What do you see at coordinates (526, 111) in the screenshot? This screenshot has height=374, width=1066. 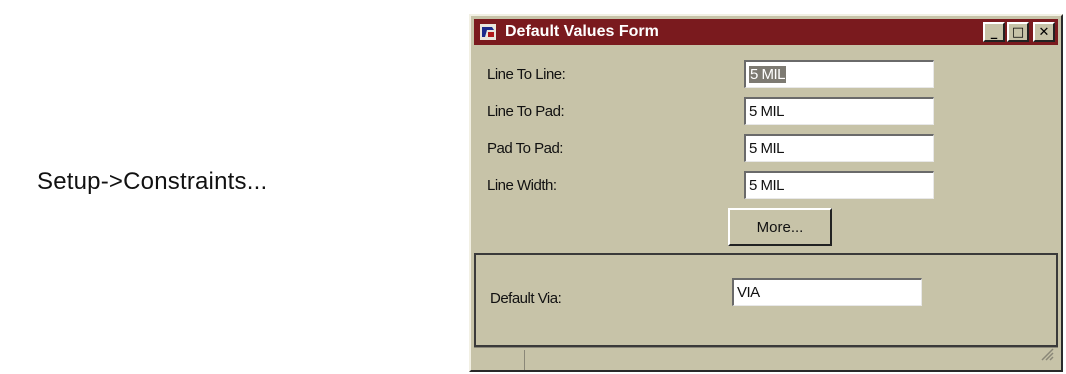 I see `line-to-pad-label: Line To Pad:` at bounding box center [526, 111].